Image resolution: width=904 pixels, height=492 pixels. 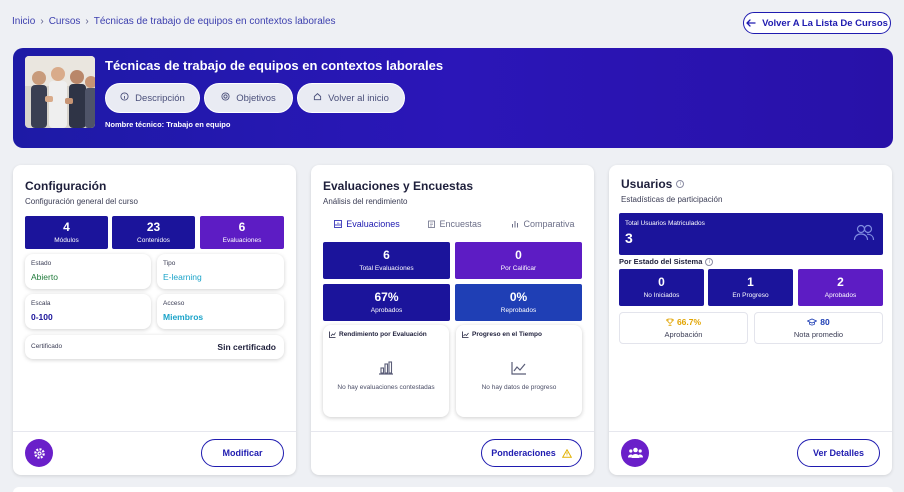 What do you see at coordinates (160, 98) in the screenshot?
I see `description-label: Descripción` at bounding box center [160, 98].